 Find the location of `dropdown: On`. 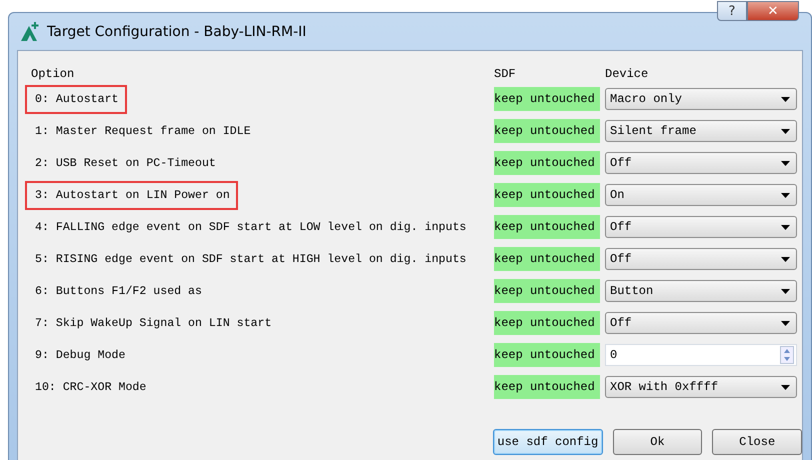

dropdown: On is located at coordinates (701, 195).